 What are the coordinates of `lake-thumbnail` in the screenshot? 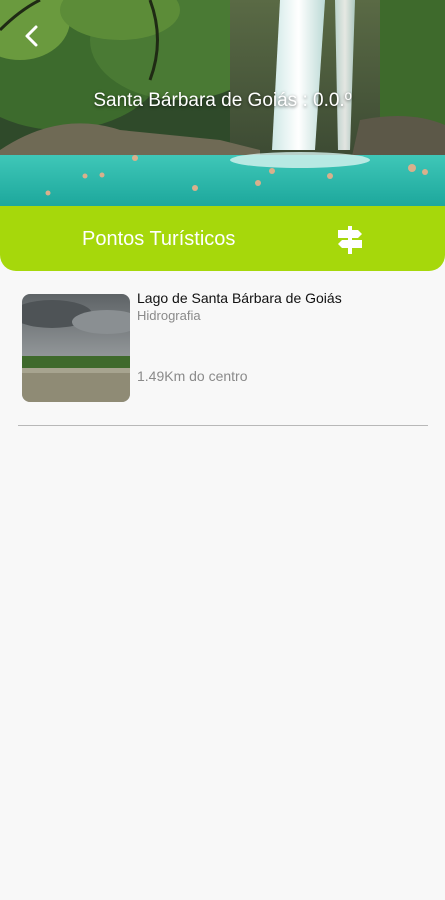 It's located at (76, 348).